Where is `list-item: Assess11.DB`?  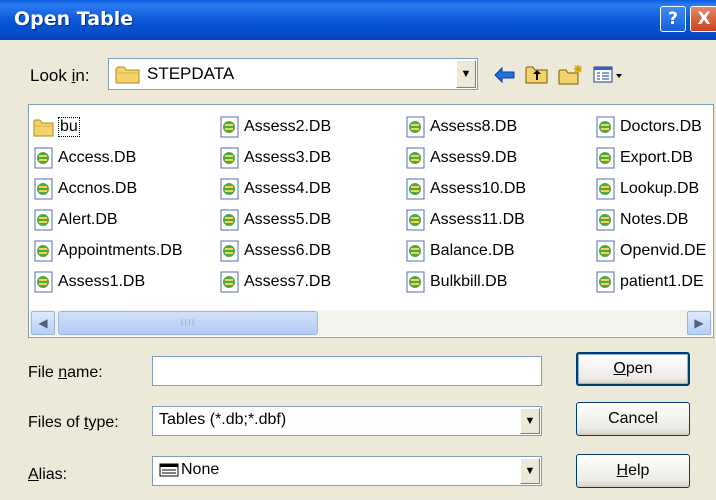 list-item: Assess11.DB is located at coordinates (465, 219).